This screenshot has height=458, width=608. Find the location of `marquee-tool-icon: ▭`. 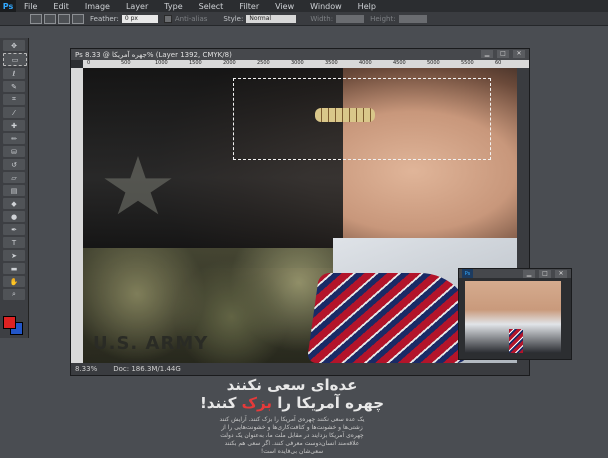

marquee-tool-icon: ▭ is located at coordinates (15, 59).